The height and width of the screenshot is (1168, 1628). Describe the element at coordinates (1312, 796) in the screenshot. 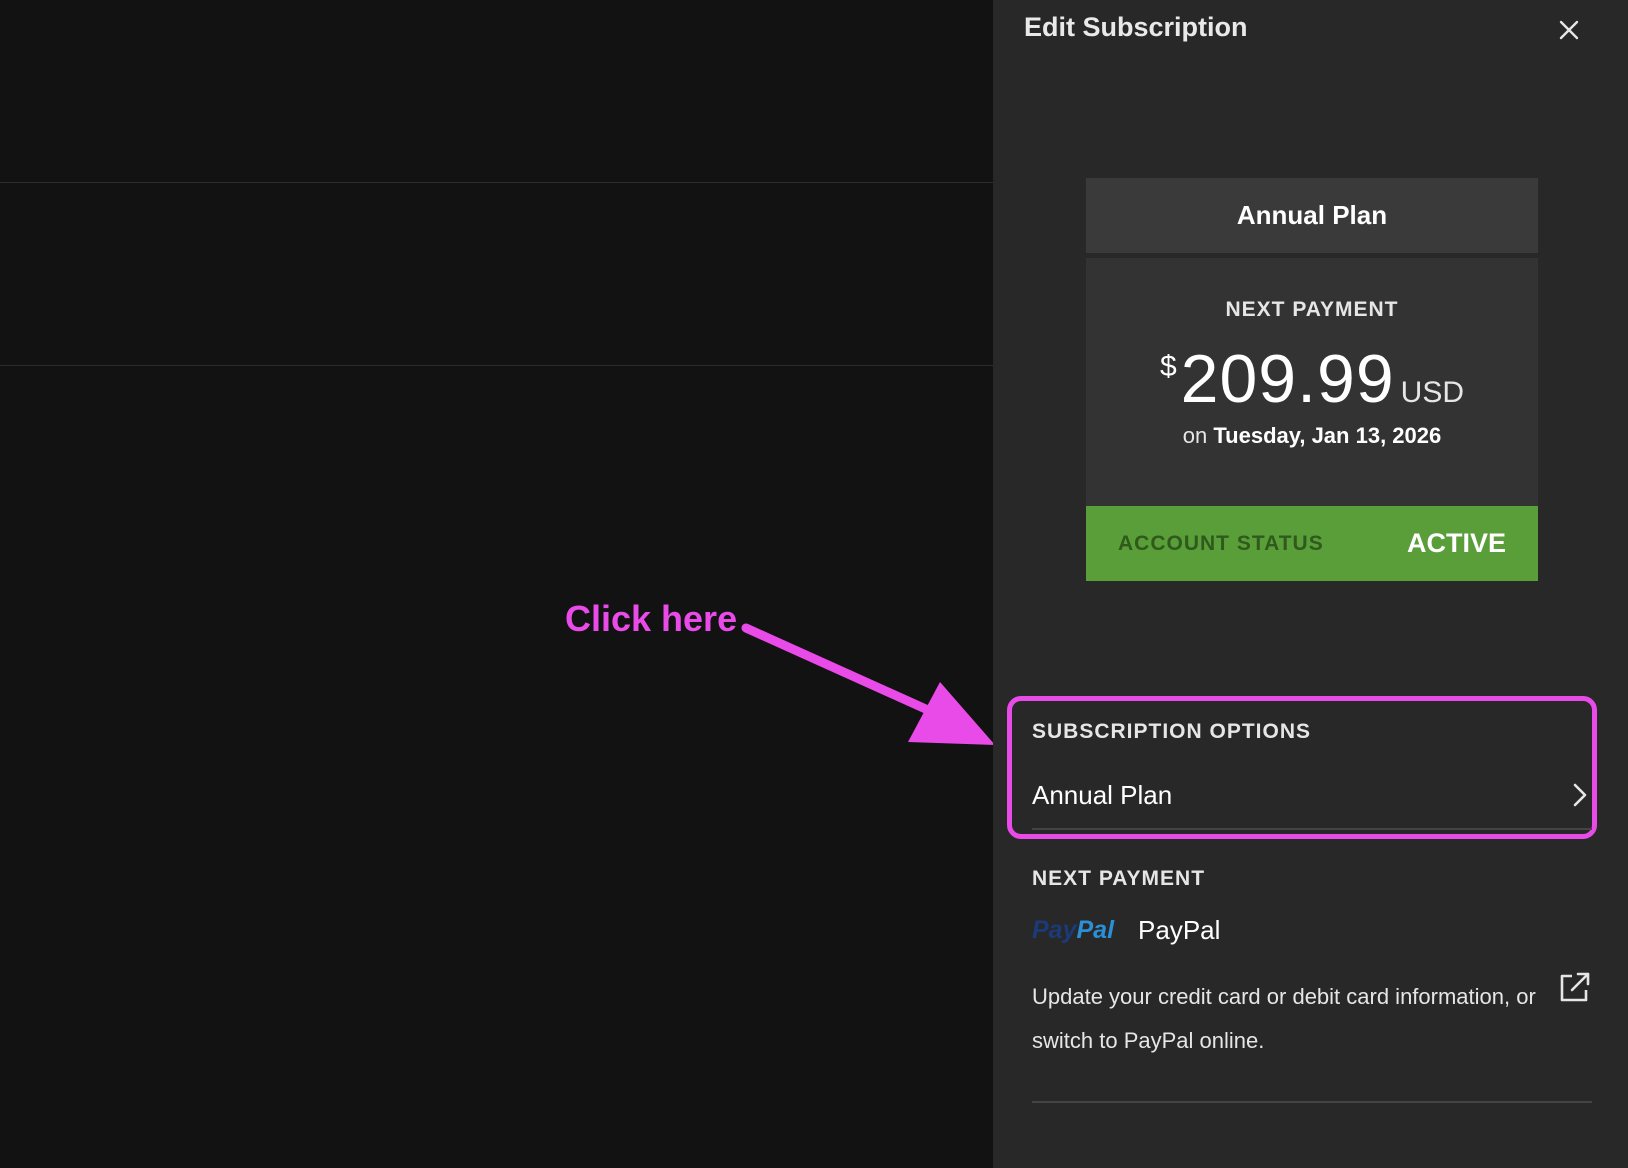

I see `subscription-options-row: Annual Plan` at that location.